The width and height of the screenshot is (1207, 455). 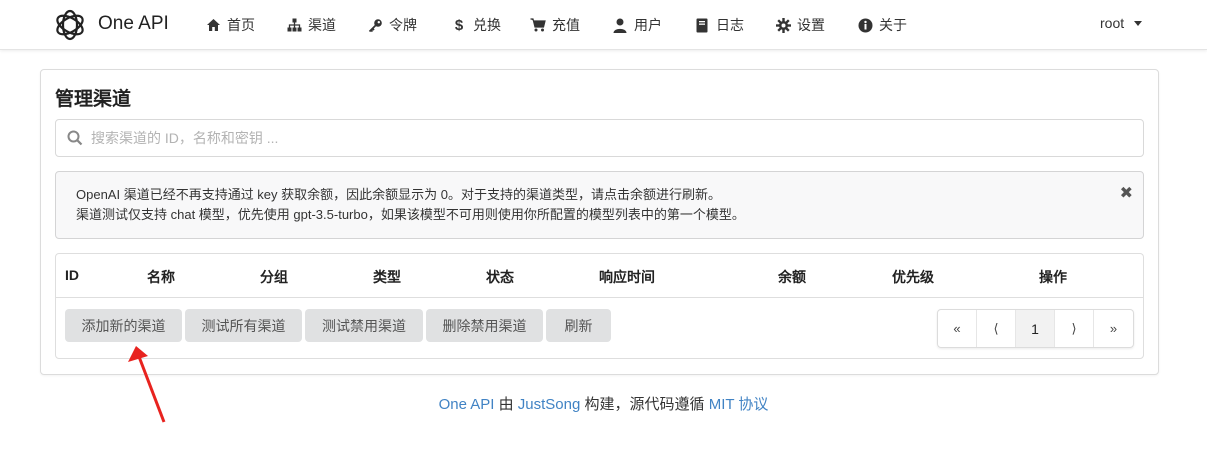 What do you see at coordinates (783, 25) in the screenshot?
I see `gear-icon` at bounding box center [783, 25].